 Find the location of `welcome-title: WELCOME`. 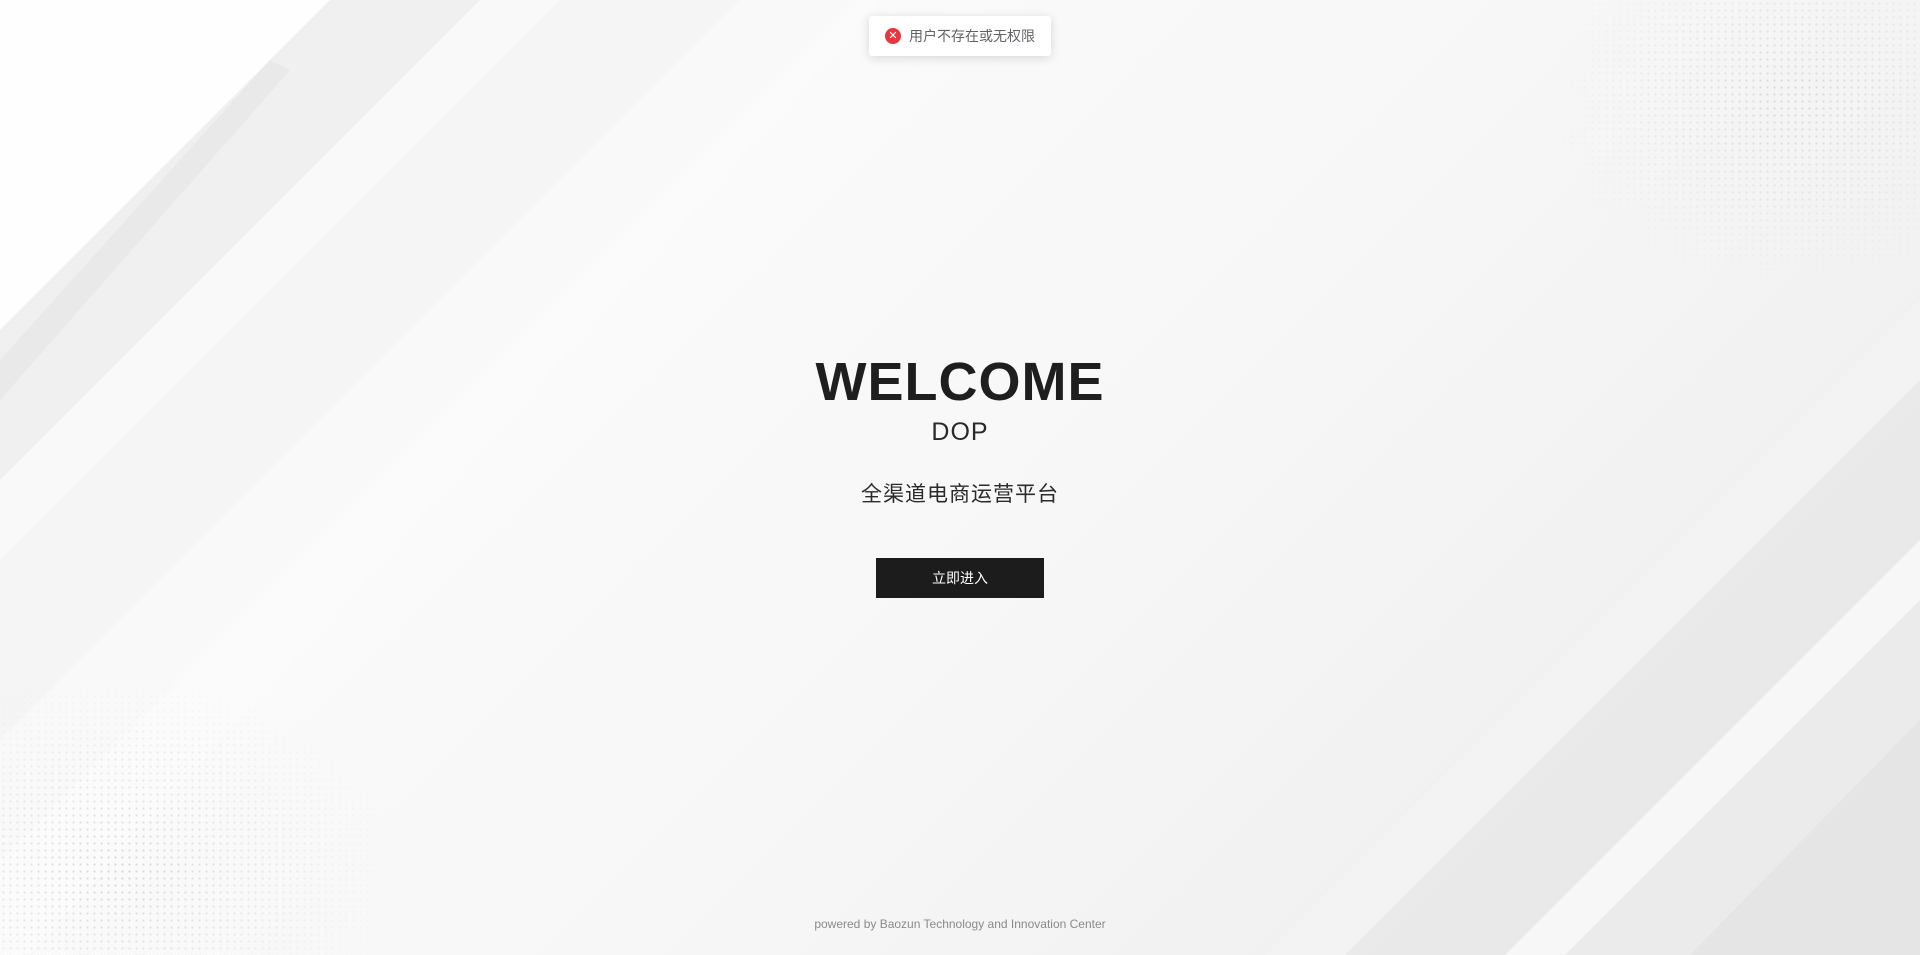

welcome-title: WELCOME is located at coordinates (960, 382).